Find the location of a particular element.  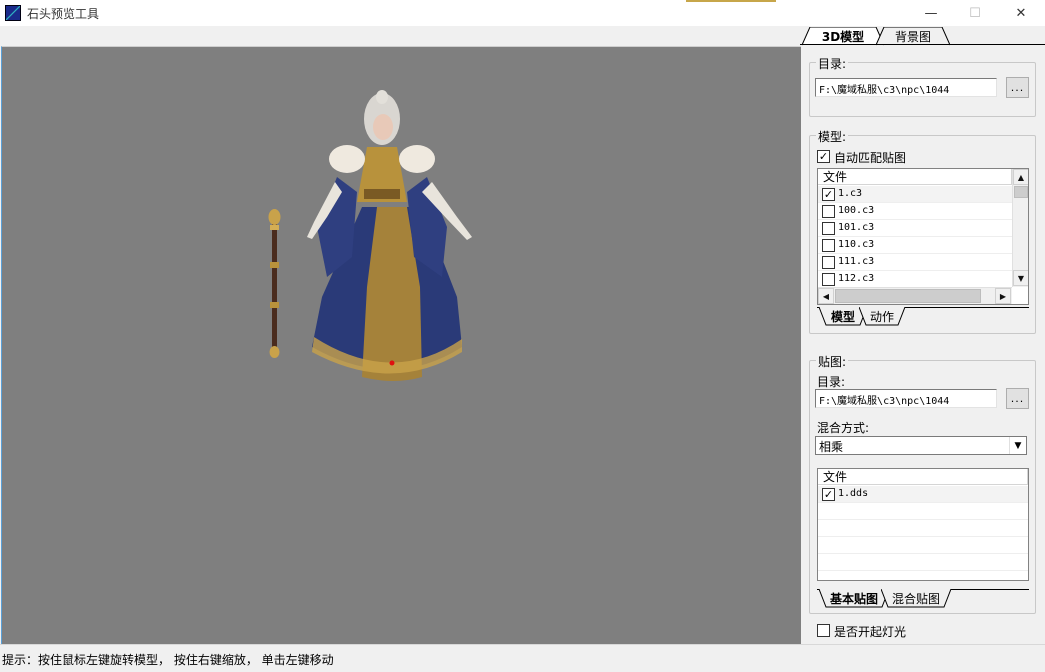

scroll-left-icon: ◀ is located at coordinates (826, 296).